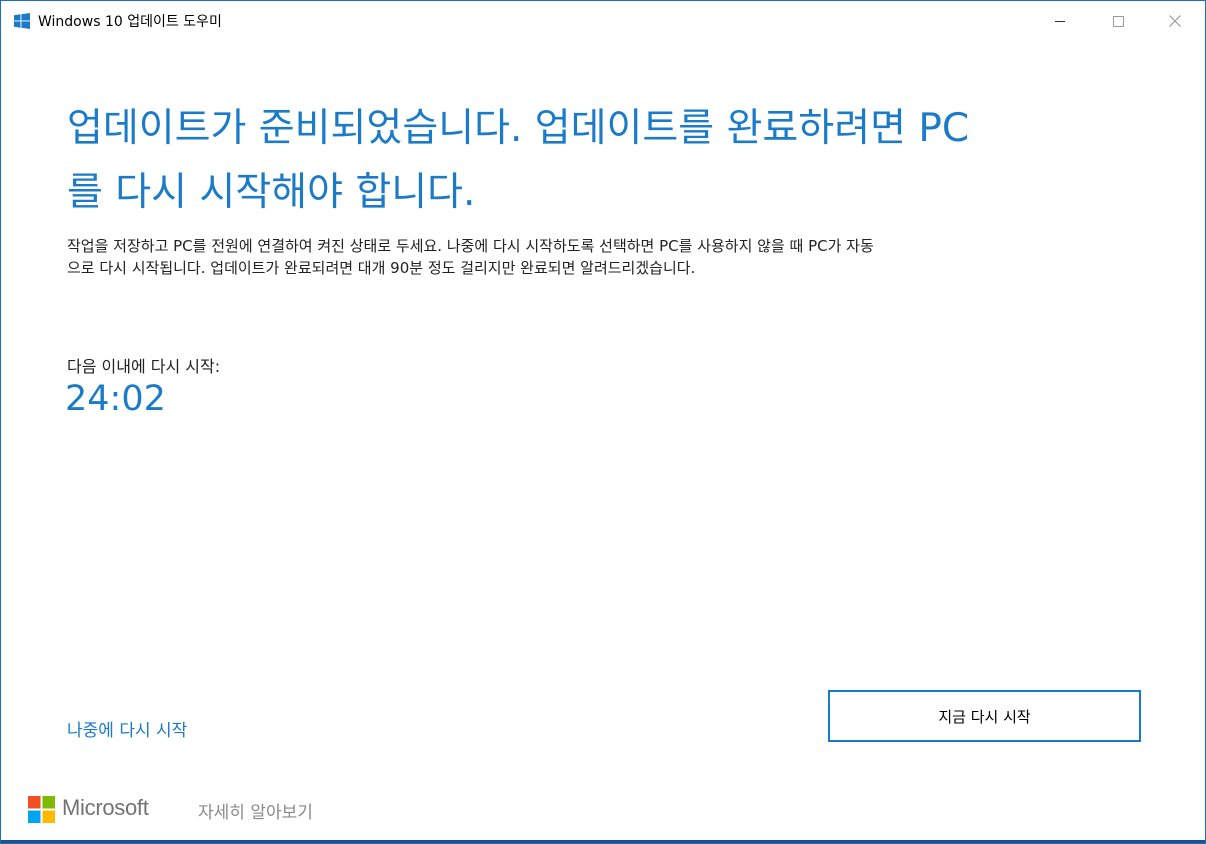 The width and height of the screenshot is (1206, 844). What do you see at coordinates (603, 841) in the screenshot?
I see `bottom-border` at bounding box center [603, 841].